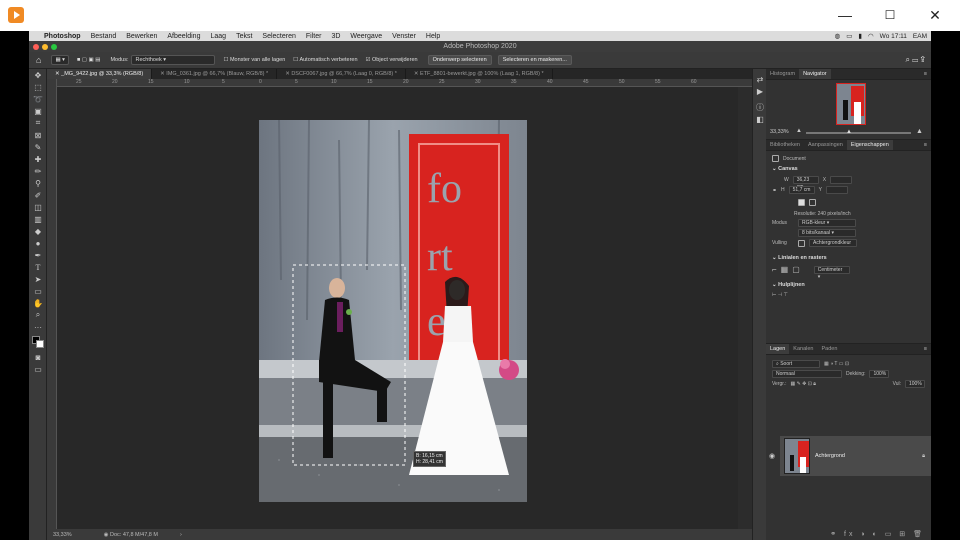  What do you see at coordinates (131, 535) in the screenshot?
I see `doc-size: ◉ Doc: 47,8 M/47,8 M` at bounding box center [131, 535].